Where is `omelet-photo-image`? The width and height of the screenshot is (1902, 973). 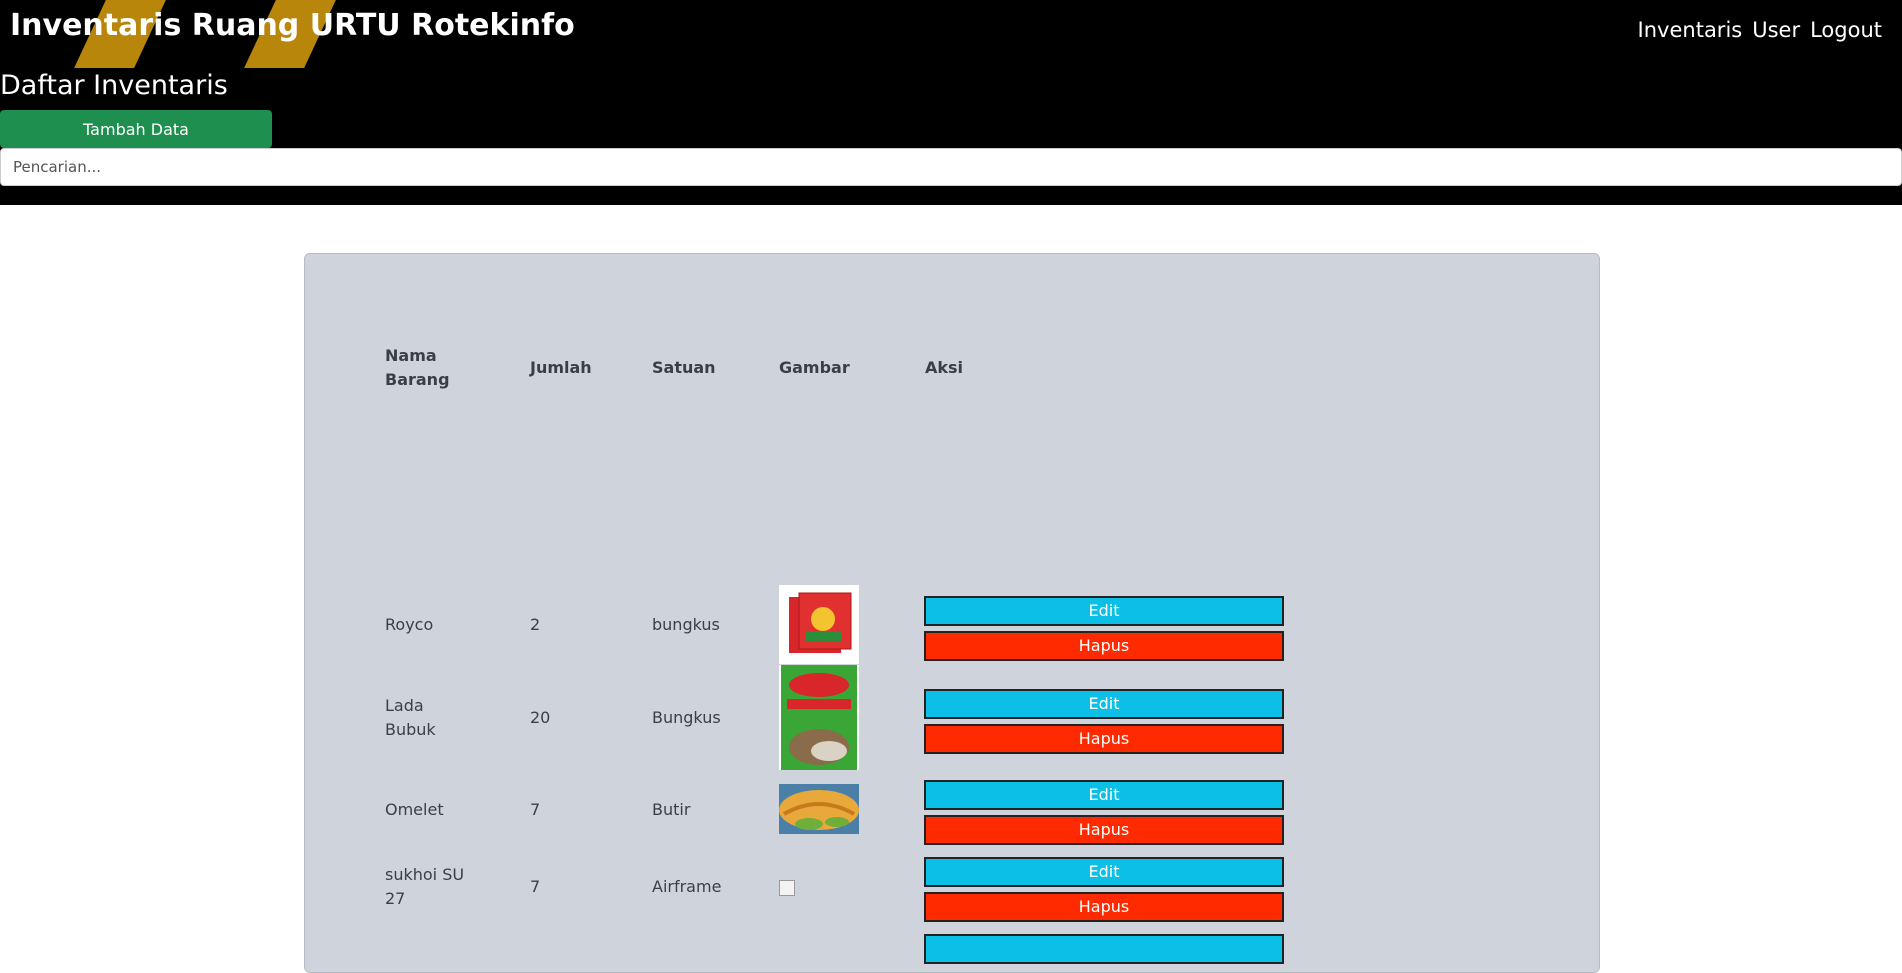 omelet-photo-image is located at coordinates (819, 809).